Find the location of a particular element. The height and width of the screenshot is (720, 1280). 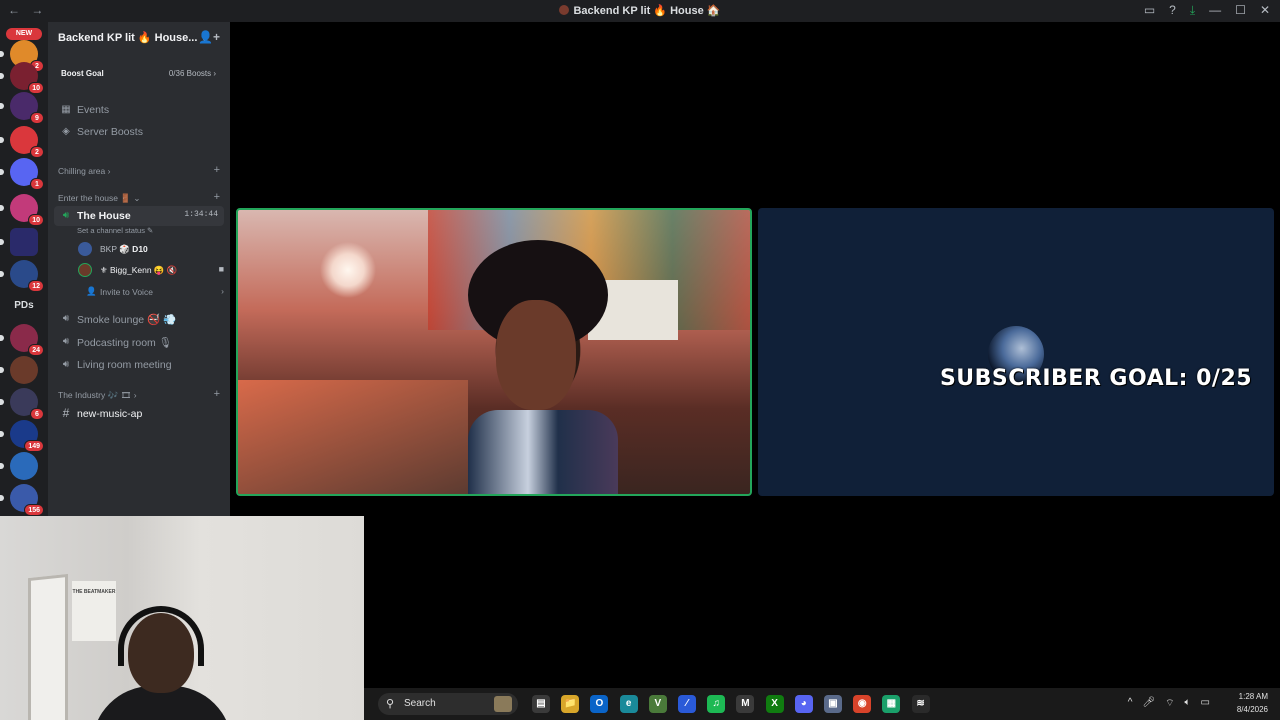

help-icon: ? is located at coordinates (1172, 10).